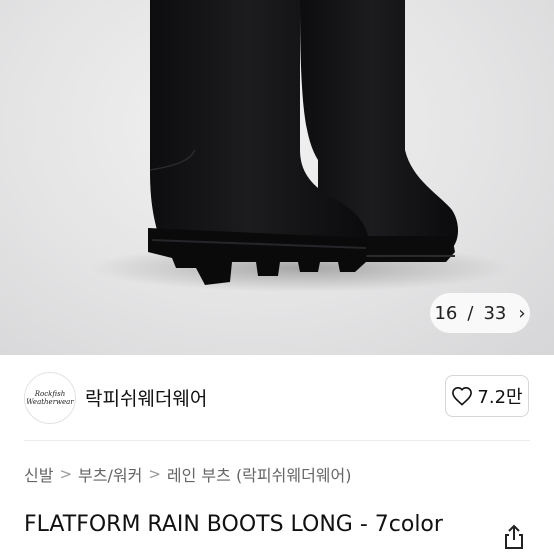 Image resolution: width=554 pixels, height=554 pixels. I want to click on seller-logo: Rockfish Weatherwear, so click(50, 398).